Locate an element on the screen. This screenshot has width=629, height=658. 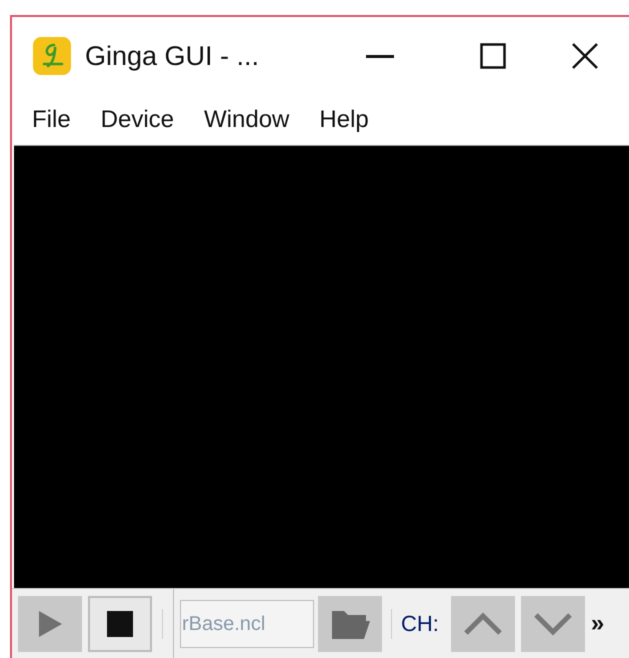
app-logo-icon is located at coordinates (52, 56).